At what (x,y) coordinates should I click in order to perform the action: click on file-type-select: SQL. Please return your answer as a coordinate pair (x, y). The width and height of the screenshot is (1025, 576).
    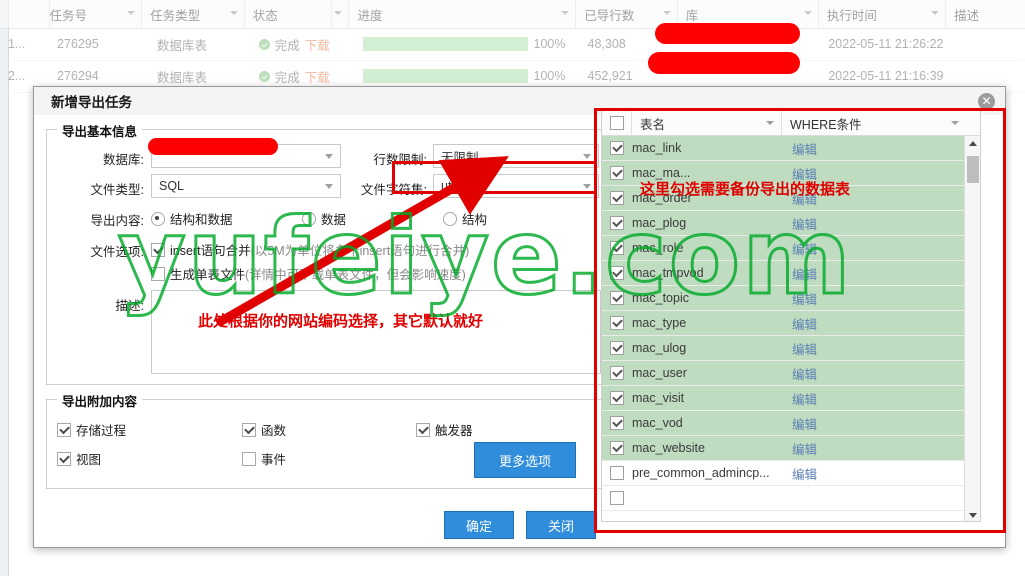
    Looking at the image, I should click on (246, 186).